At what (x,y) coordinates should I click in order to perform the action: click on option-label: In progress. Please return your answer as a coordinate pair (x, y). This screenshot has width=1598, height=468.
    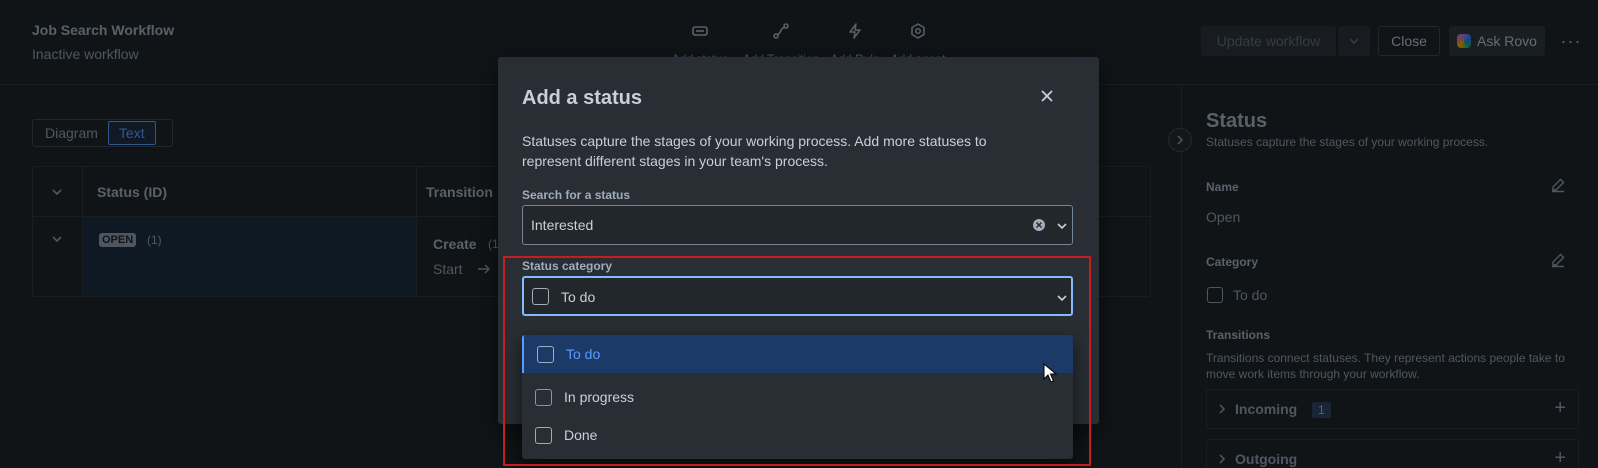
    Looking at the image, I should click on (599, 397).